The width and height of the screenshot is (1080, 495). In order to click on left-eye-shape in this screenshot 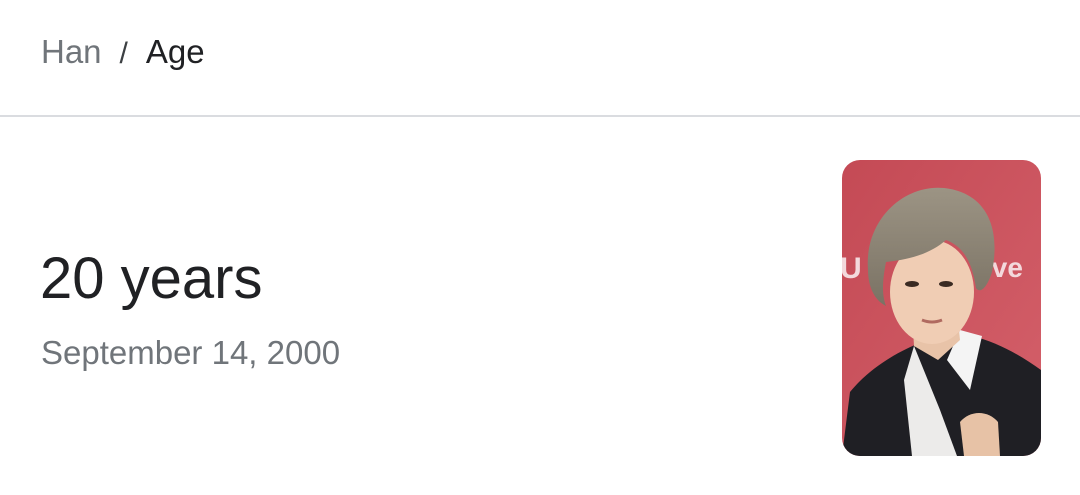, I will do `click(912, 284)`.